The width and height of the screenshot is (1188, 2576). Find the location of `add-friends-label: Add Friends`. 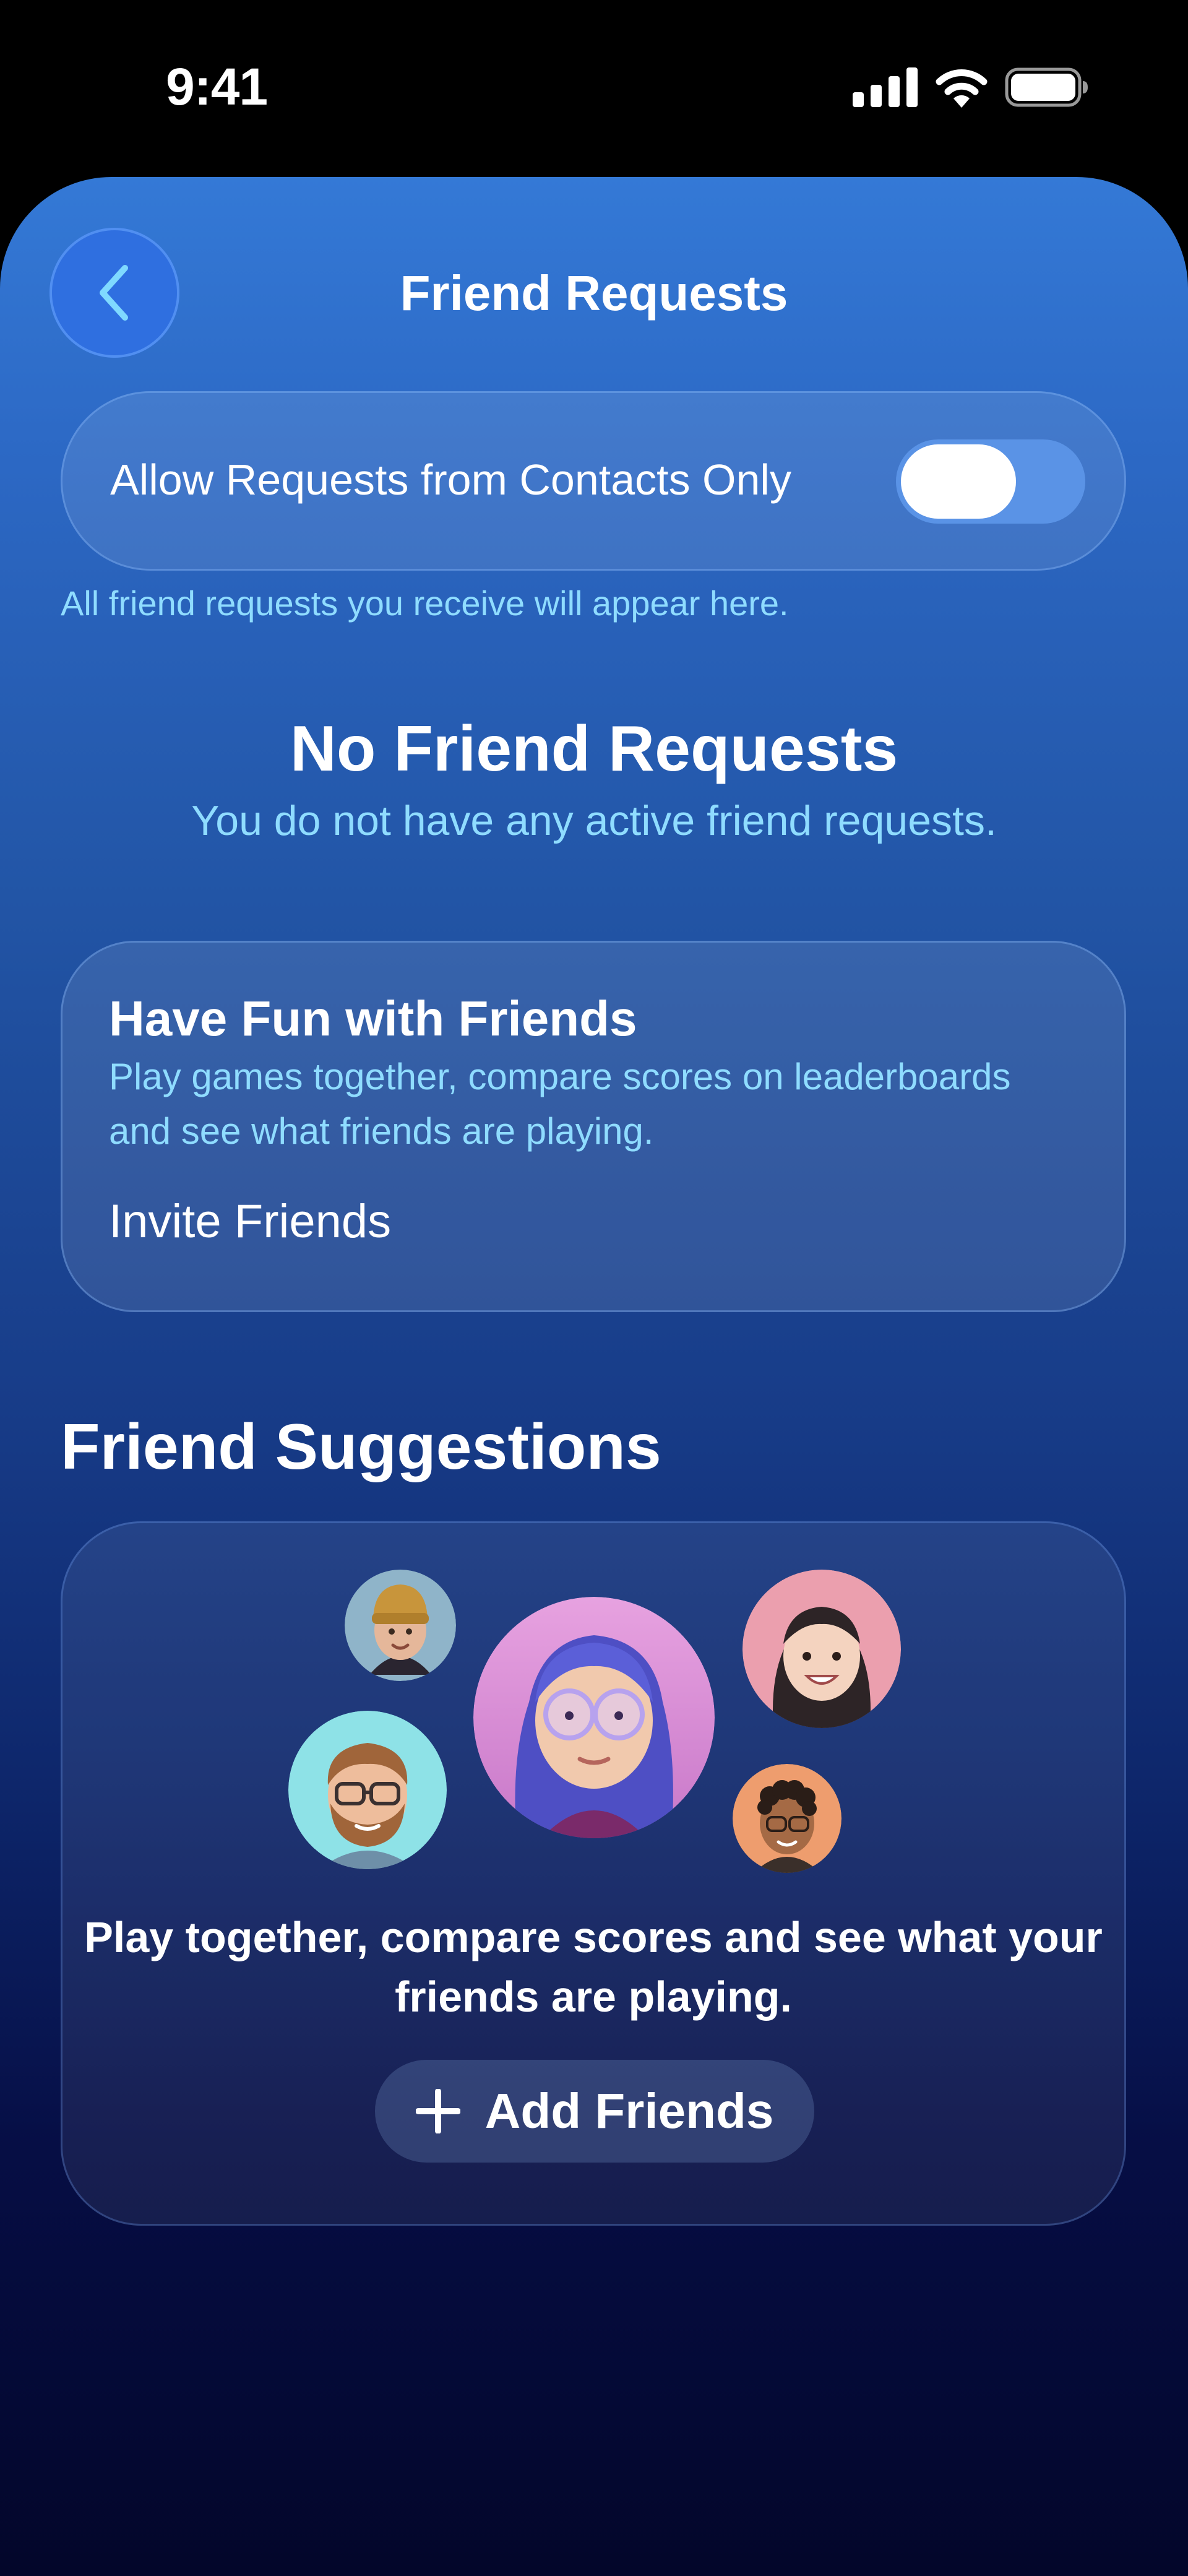

add-friends-label: Add Friends is located at coordinates (629, 2110).